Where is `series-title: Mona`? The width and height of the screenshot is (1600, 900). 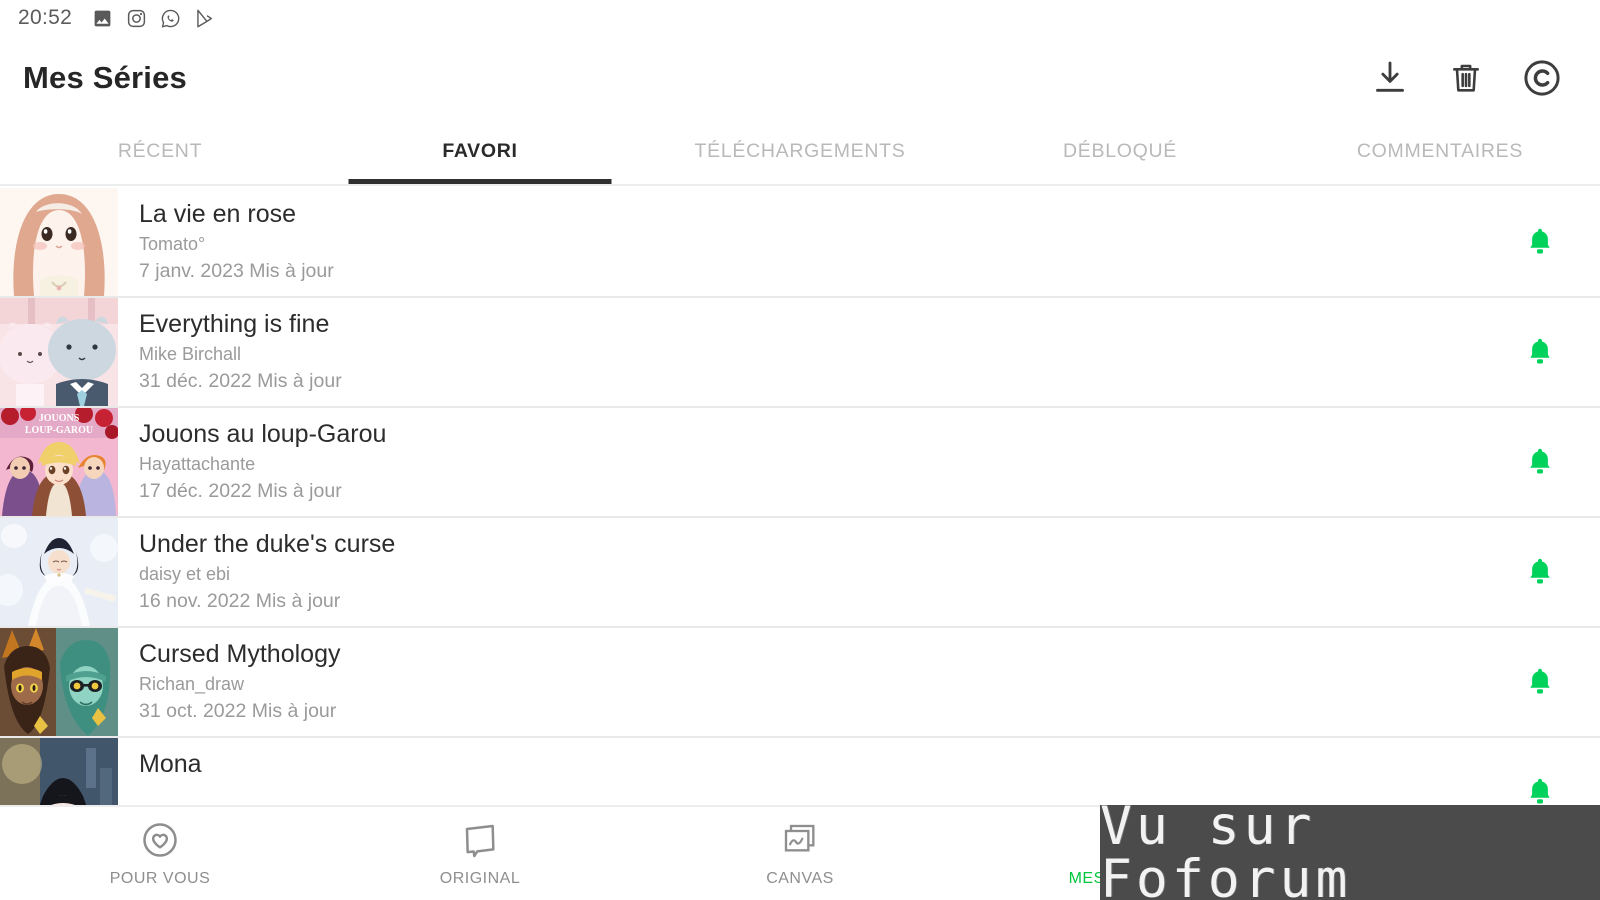
series-title: Mona is located at coordinates (170, 764).